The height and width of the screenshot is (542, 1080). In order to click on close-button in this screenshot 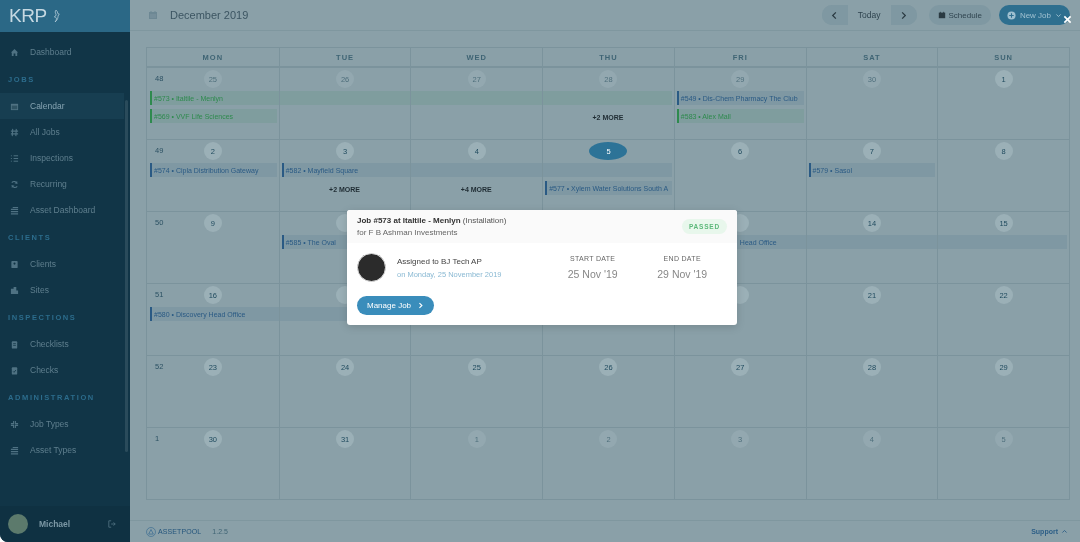, I will do `click(1067, 19)`.